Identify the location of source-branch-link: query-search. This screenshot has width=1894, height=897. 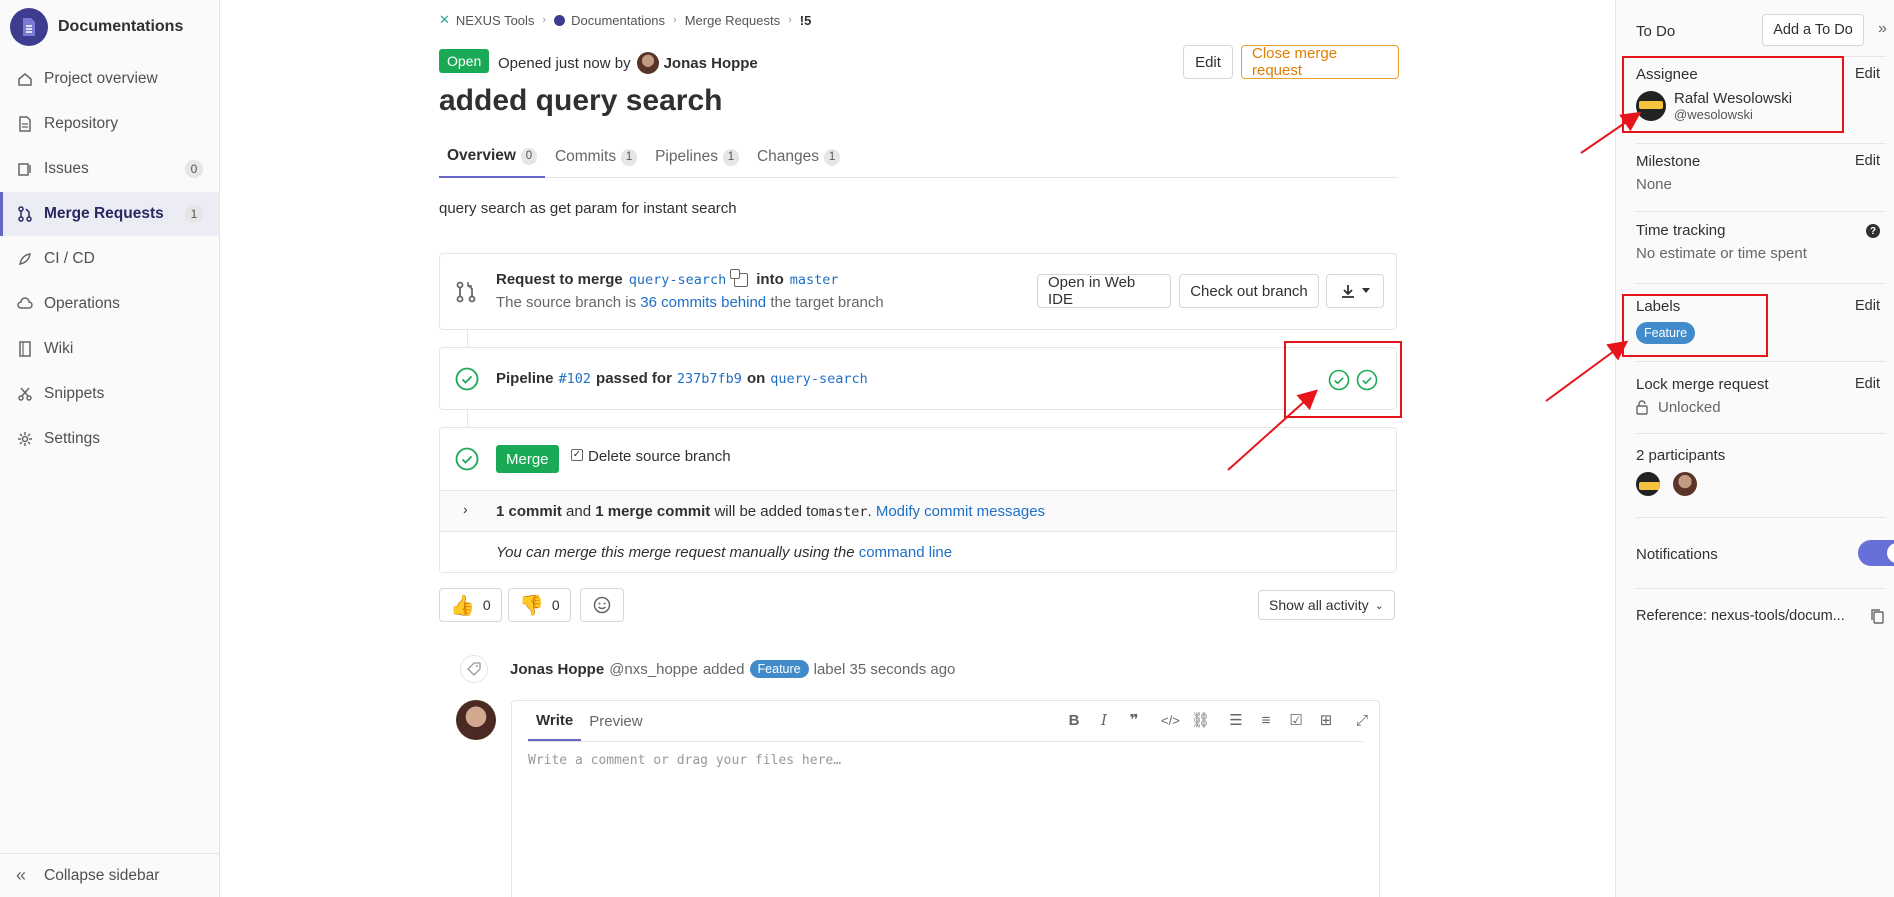
(678, 280).